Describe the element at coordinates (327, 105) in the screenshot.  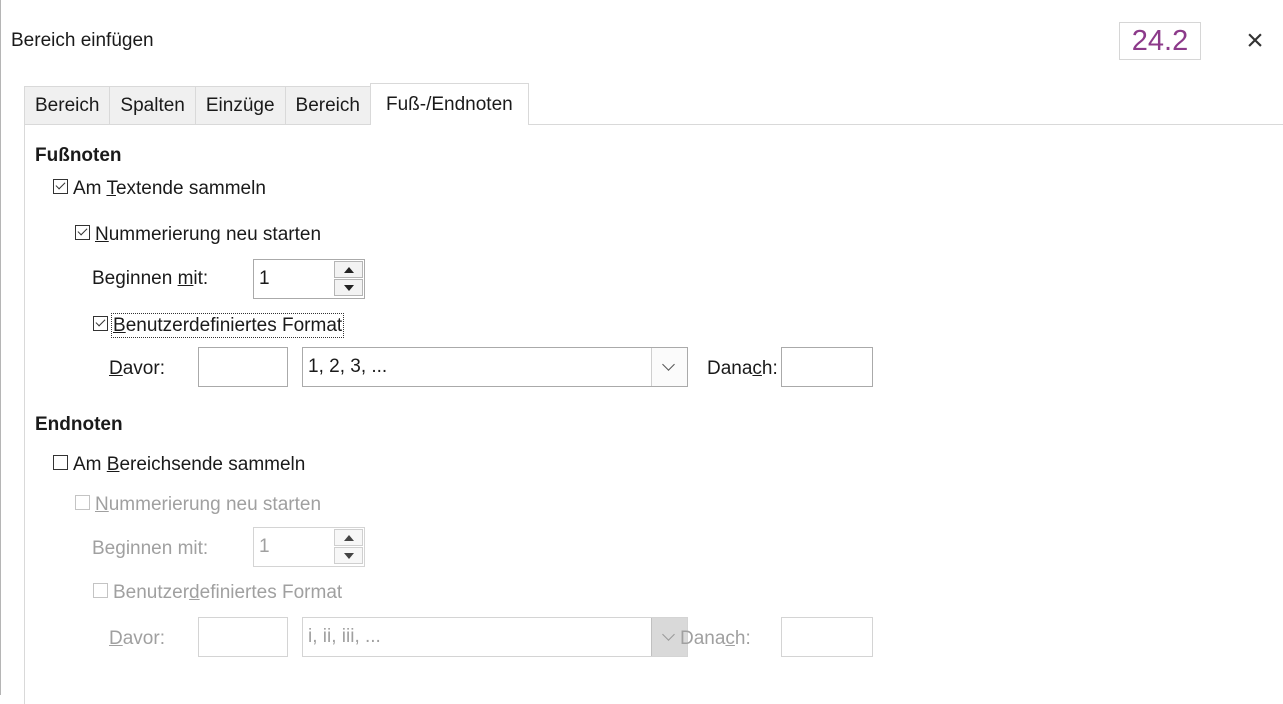
I see `tab-bereich-2: Bereich` at that location.